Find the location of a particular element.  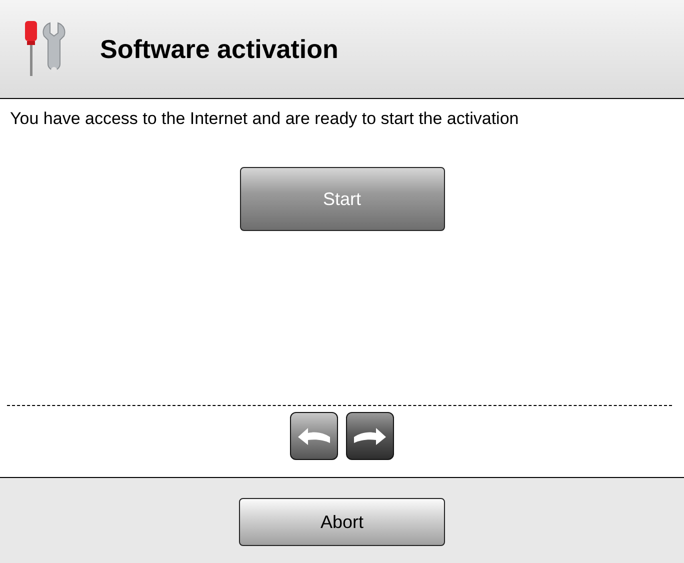

back-arrow-icon is located at coordinates (314, 436).